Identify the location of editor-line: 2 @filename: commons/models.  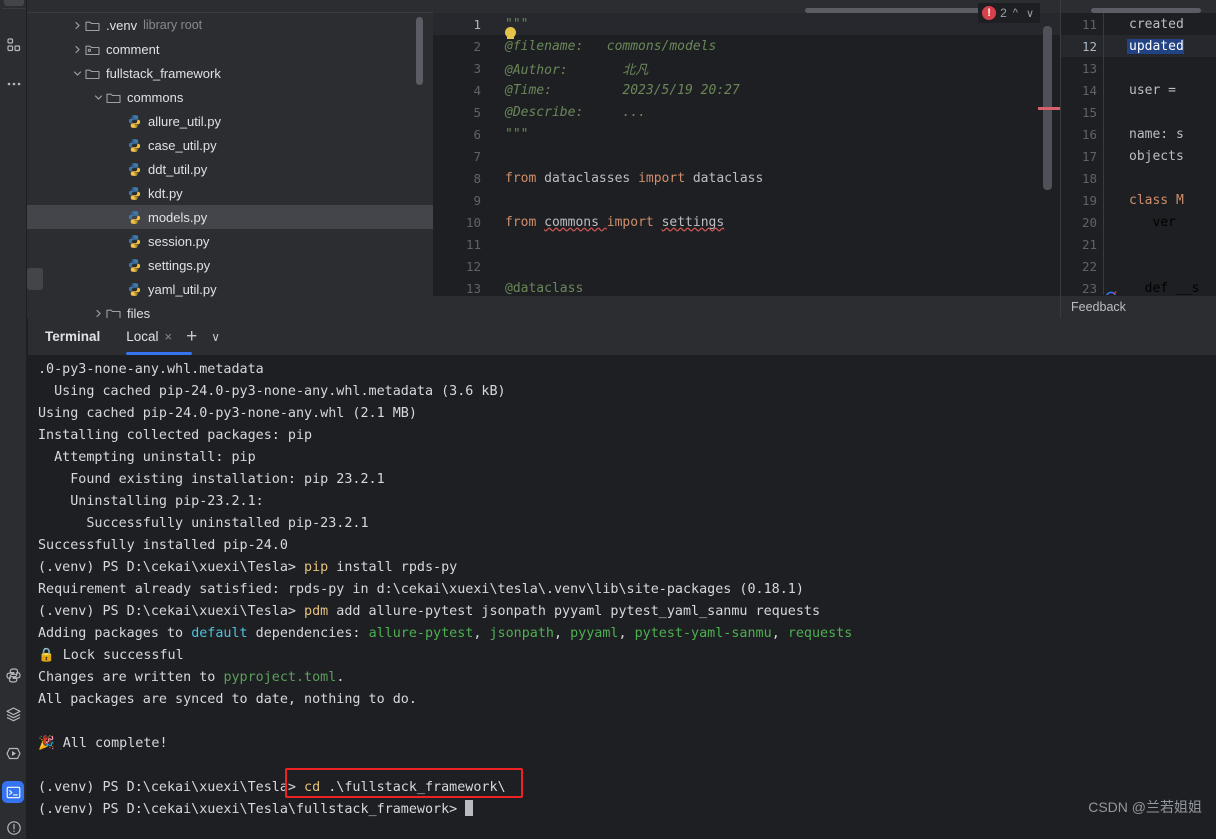
(746, 46).